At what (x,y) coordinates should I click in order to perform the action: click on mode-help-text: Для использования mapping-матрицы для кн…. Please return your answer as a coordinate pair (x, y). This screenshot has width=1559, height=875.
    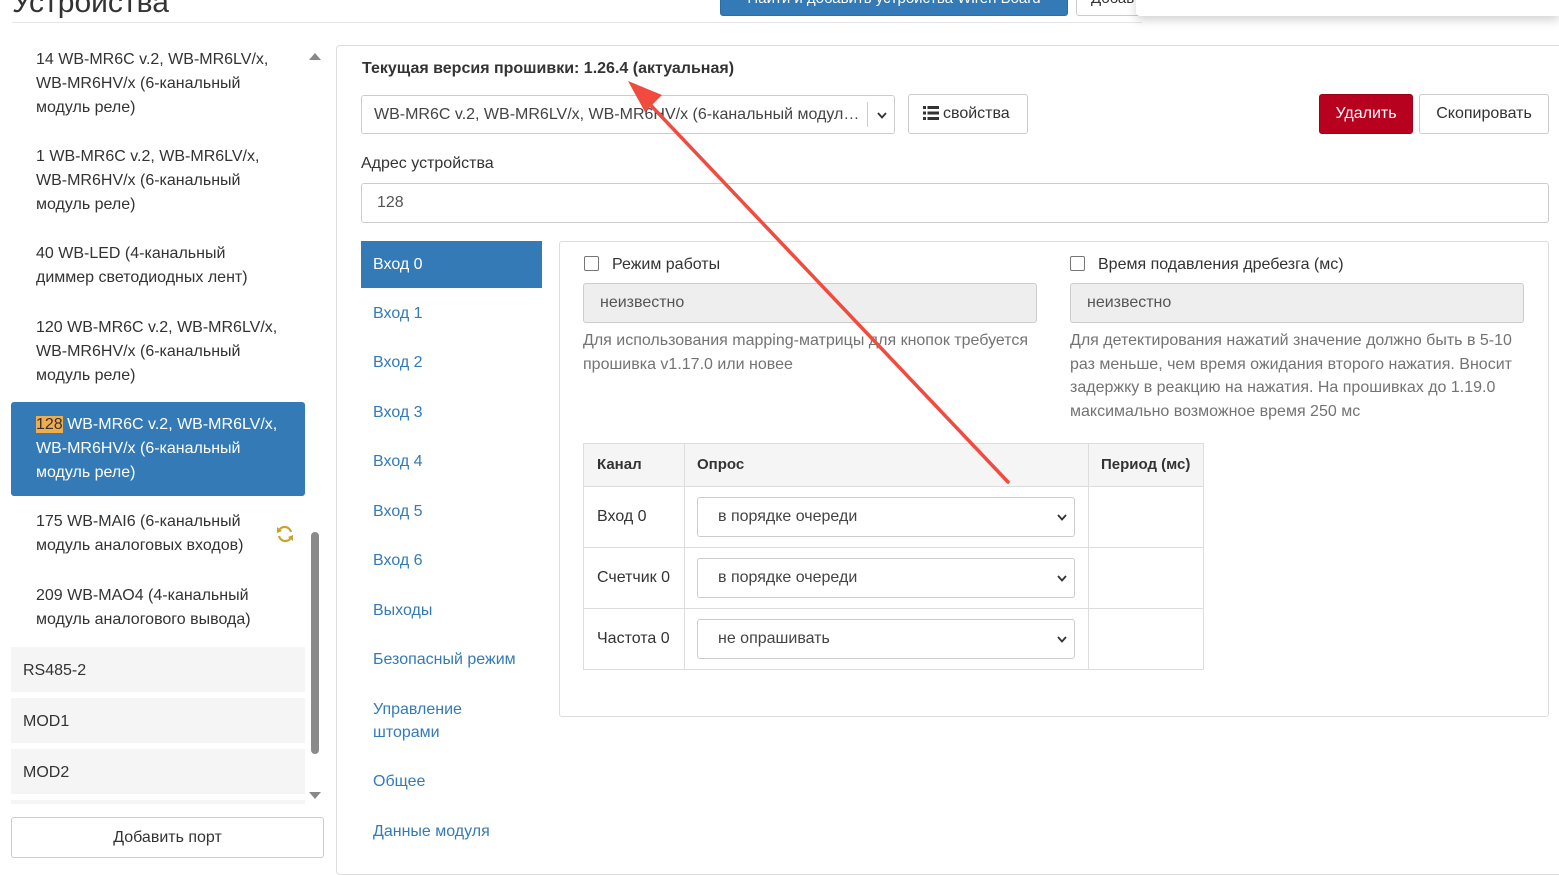
    Looking at the image, I should click on (806, 352).